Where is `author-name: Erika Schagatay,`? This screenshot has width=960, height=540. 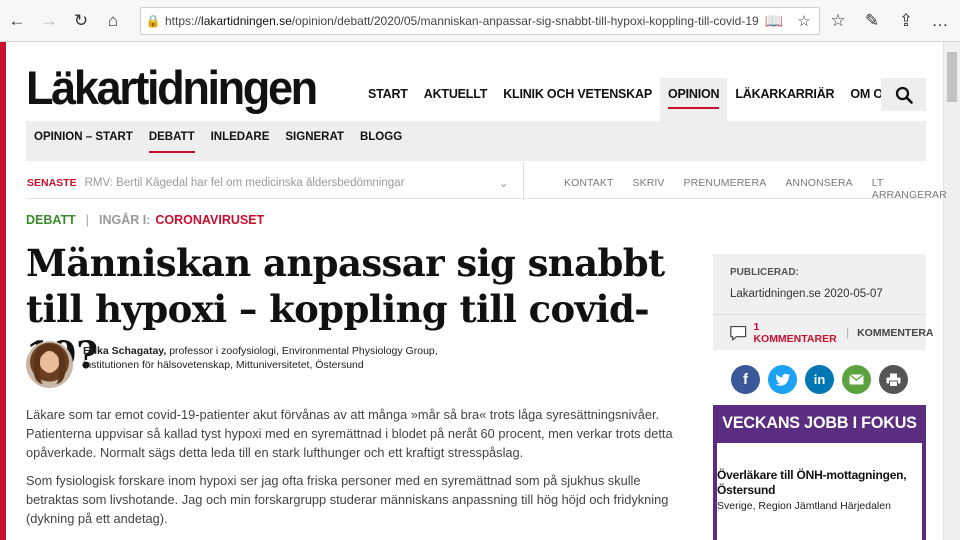 author-name: Erika Schagatay, is located at coordinates (125, 351).